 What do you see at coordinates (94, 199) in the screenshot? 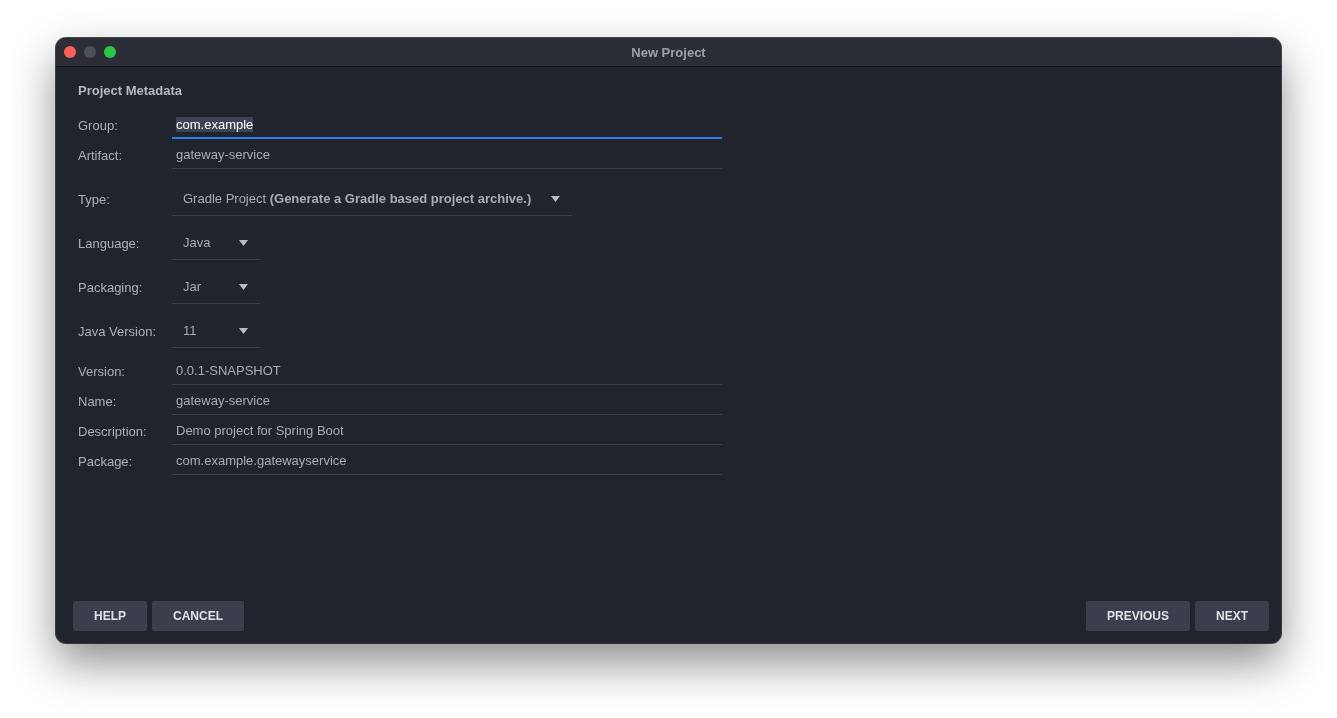
I see `field-label: Type:` at bounding box center [94, 199].